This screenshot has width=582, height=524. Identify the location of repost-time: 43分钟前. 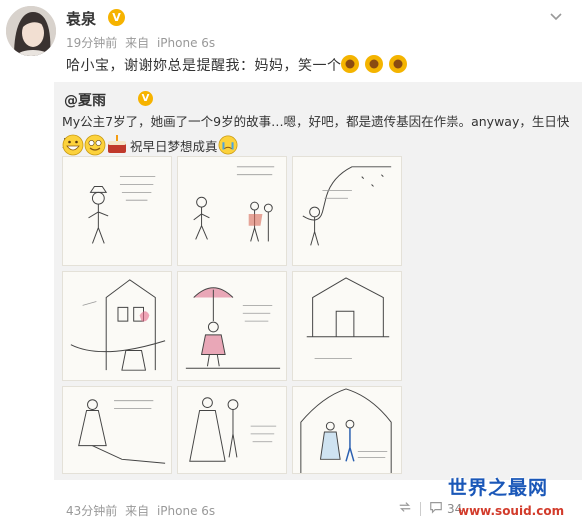
(91, 511).